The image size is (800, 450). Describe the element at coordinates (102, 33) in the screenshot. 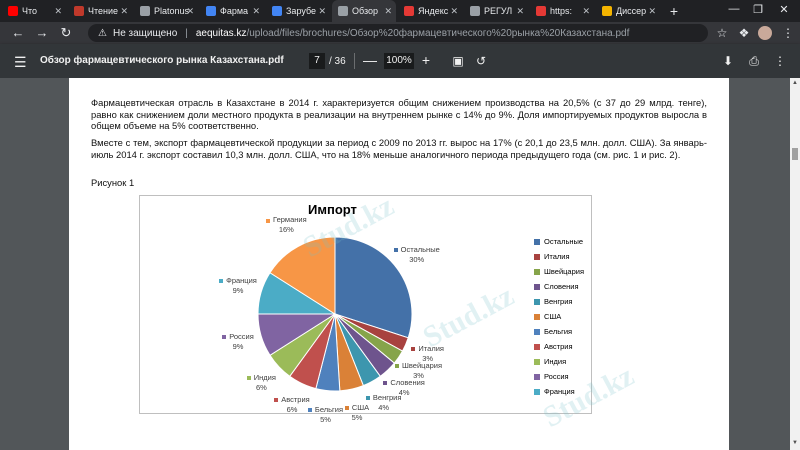

I see `warning-icon: ⚠` at that location.